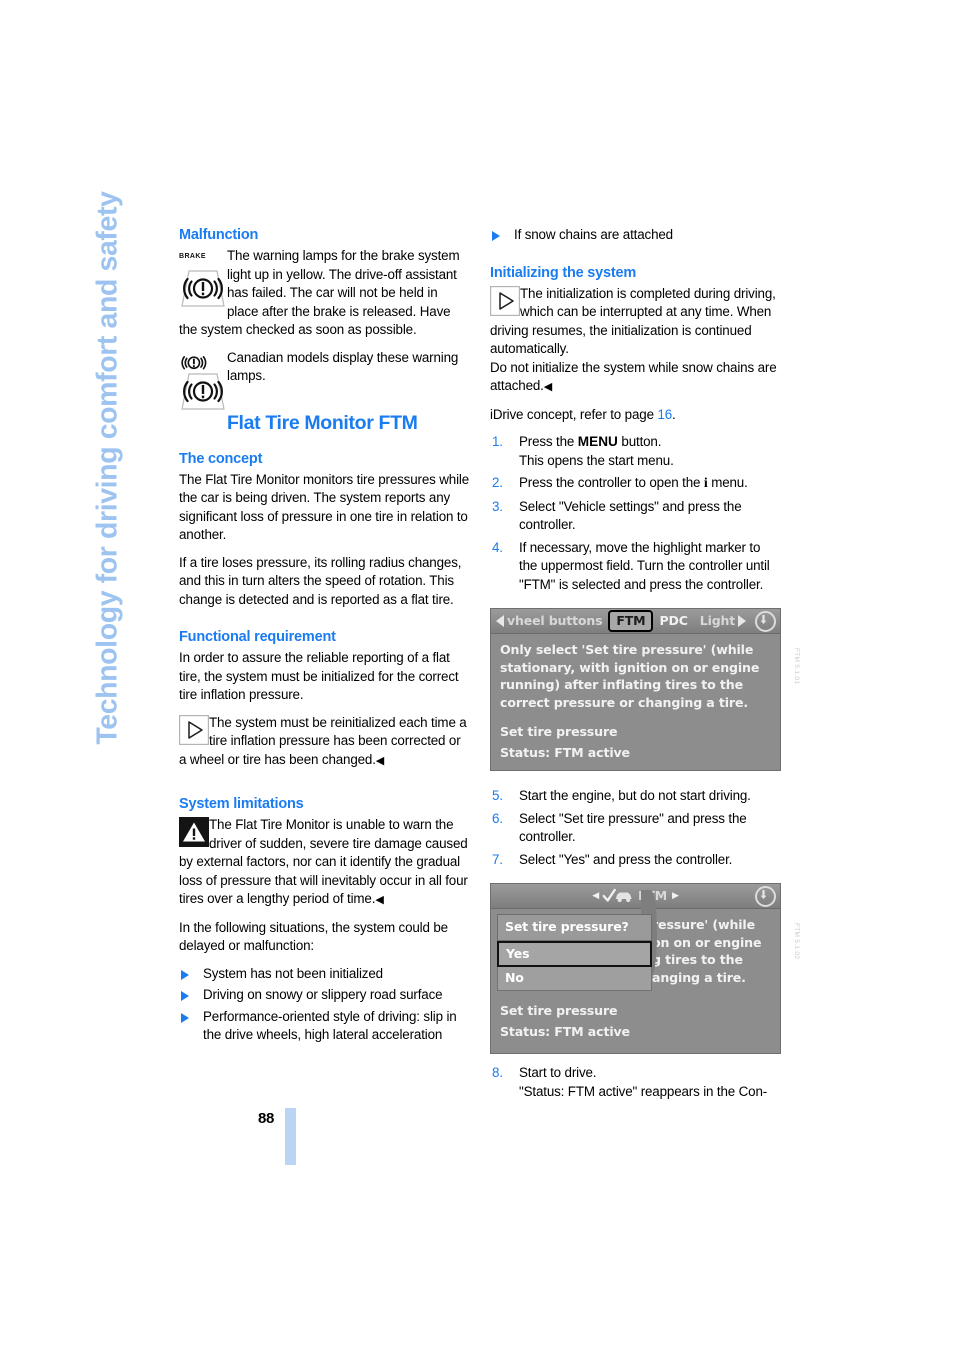 The width and height of the screenshot is (954, 1351). I want to click on dialog-option-yes: Yes, so click(574, 953).